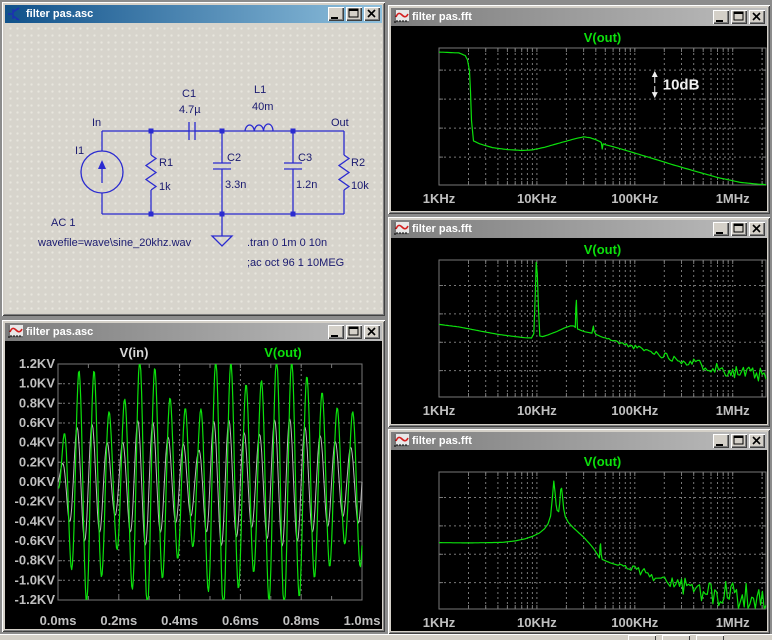 Image resolution: width=772 pixels, height=640 pixels. I want to click on x-axis-label: 0.4ms, so click(179, 620).